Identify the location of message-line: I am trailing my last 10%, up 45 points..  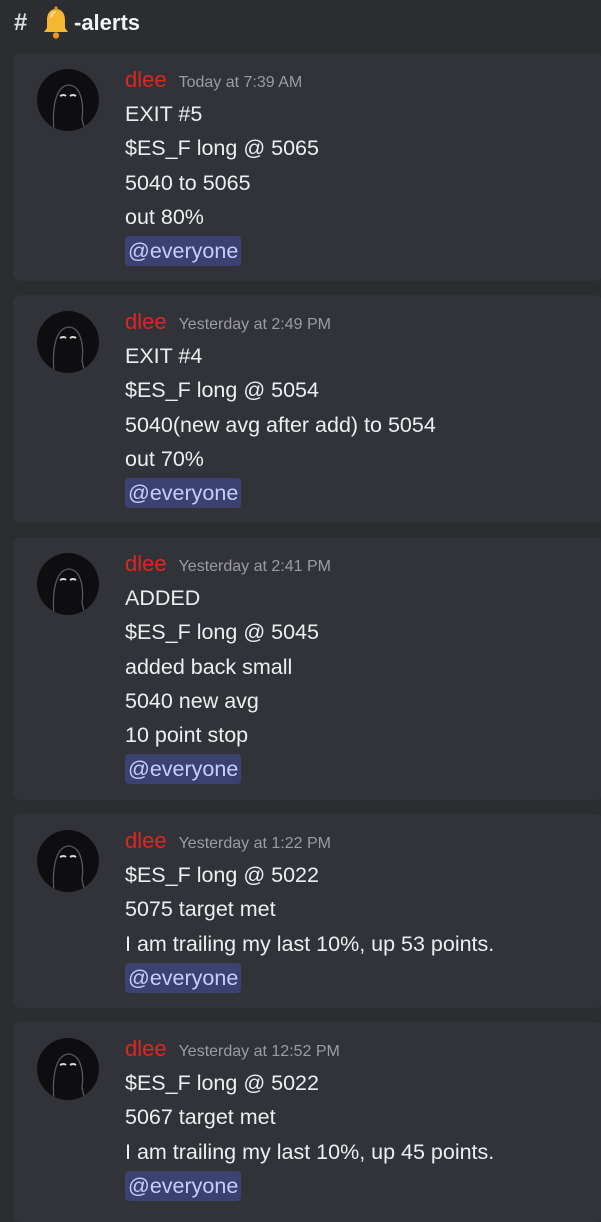
(310, 1151).